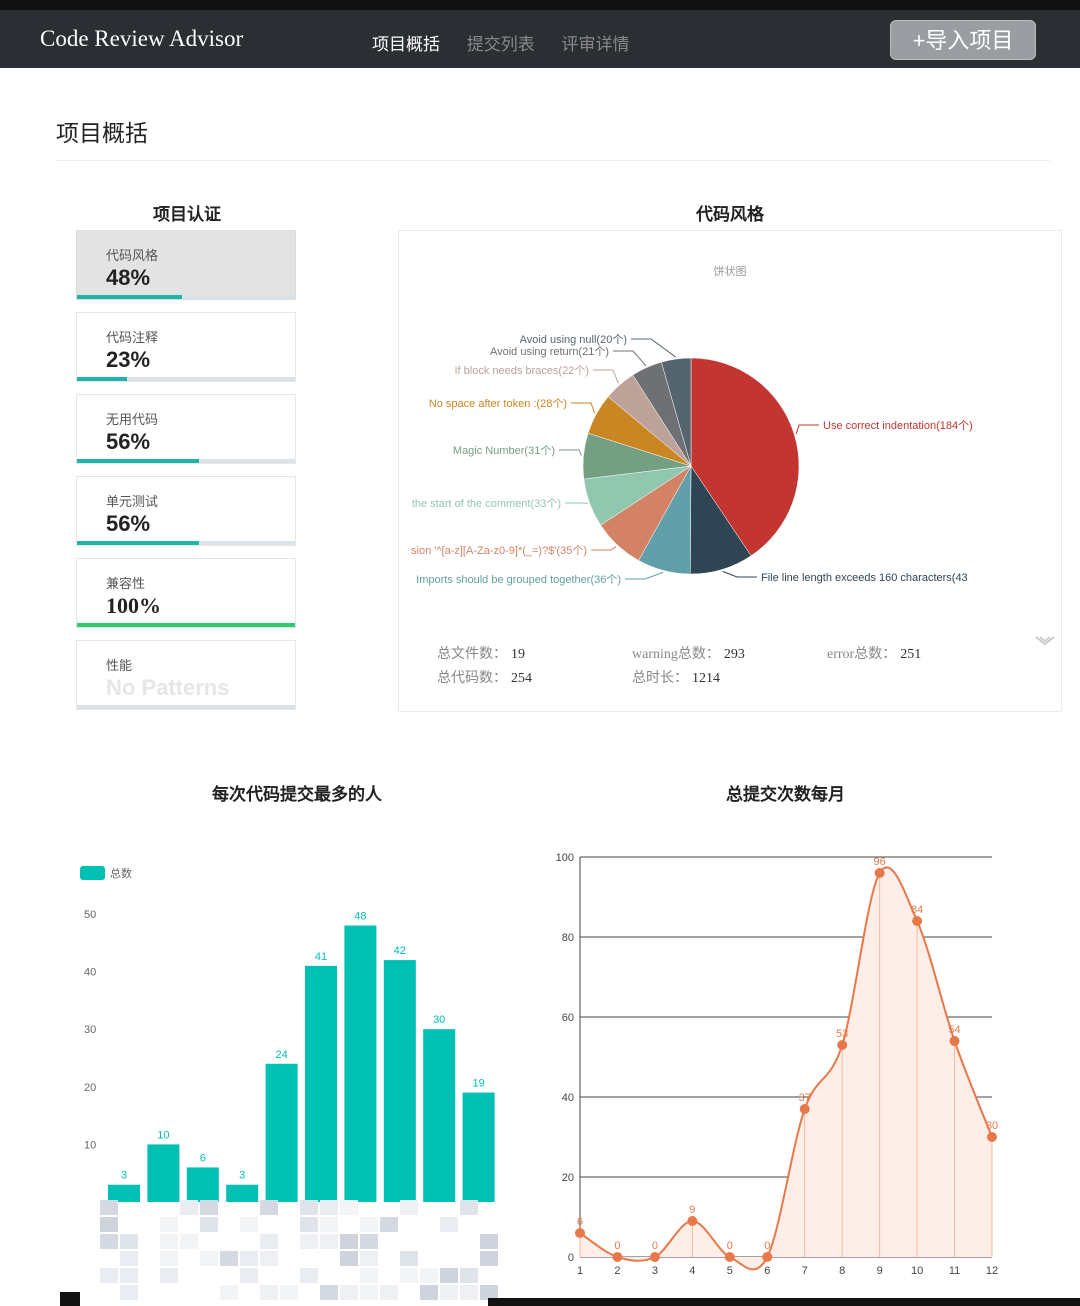  Describe the element at coordinates (730, 214) in the screenshot. I see `code-style-title: 代码风格` at that location.